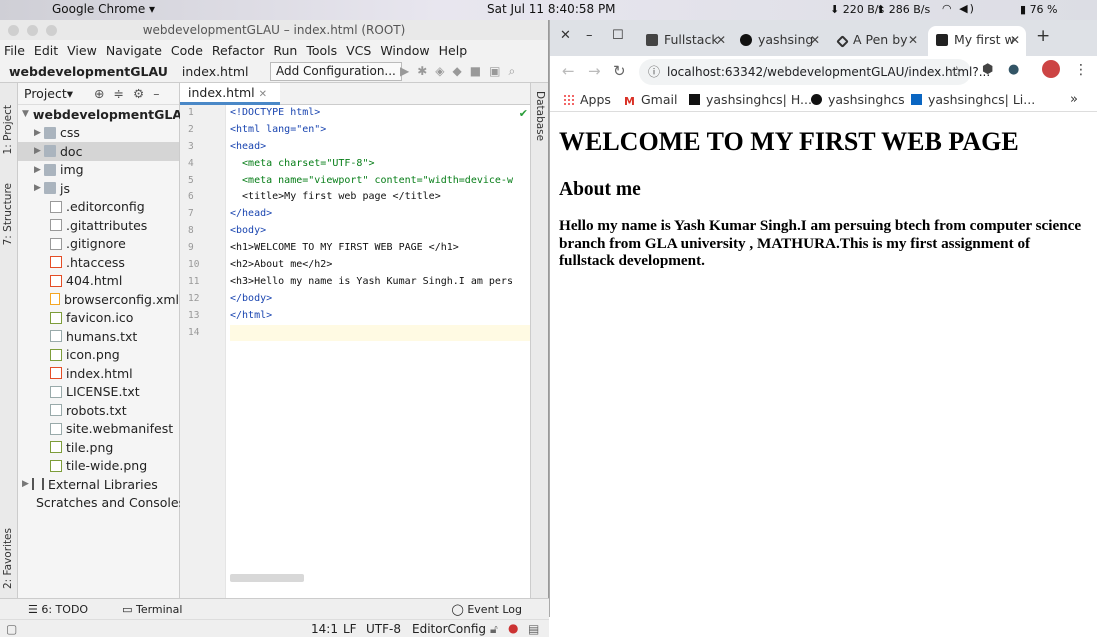 The width and height of the screenshot is (1097, 637). What do you see at coordinates (98, 484) in the screenshot?
I see `tree-item-external-libraries: ▶ External Libraries` at bounding box center [98, 484].